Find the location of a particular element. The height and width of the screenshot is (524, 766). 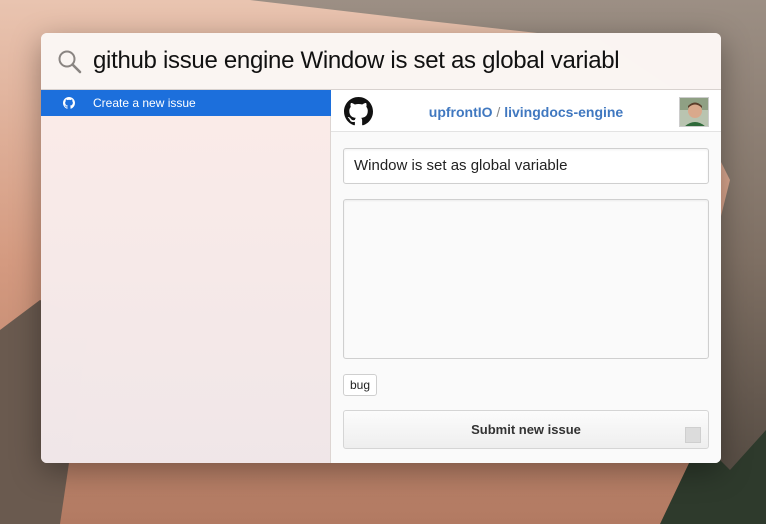

repo-name-link: livingdocs-engine is located at coordinates (563, 112).